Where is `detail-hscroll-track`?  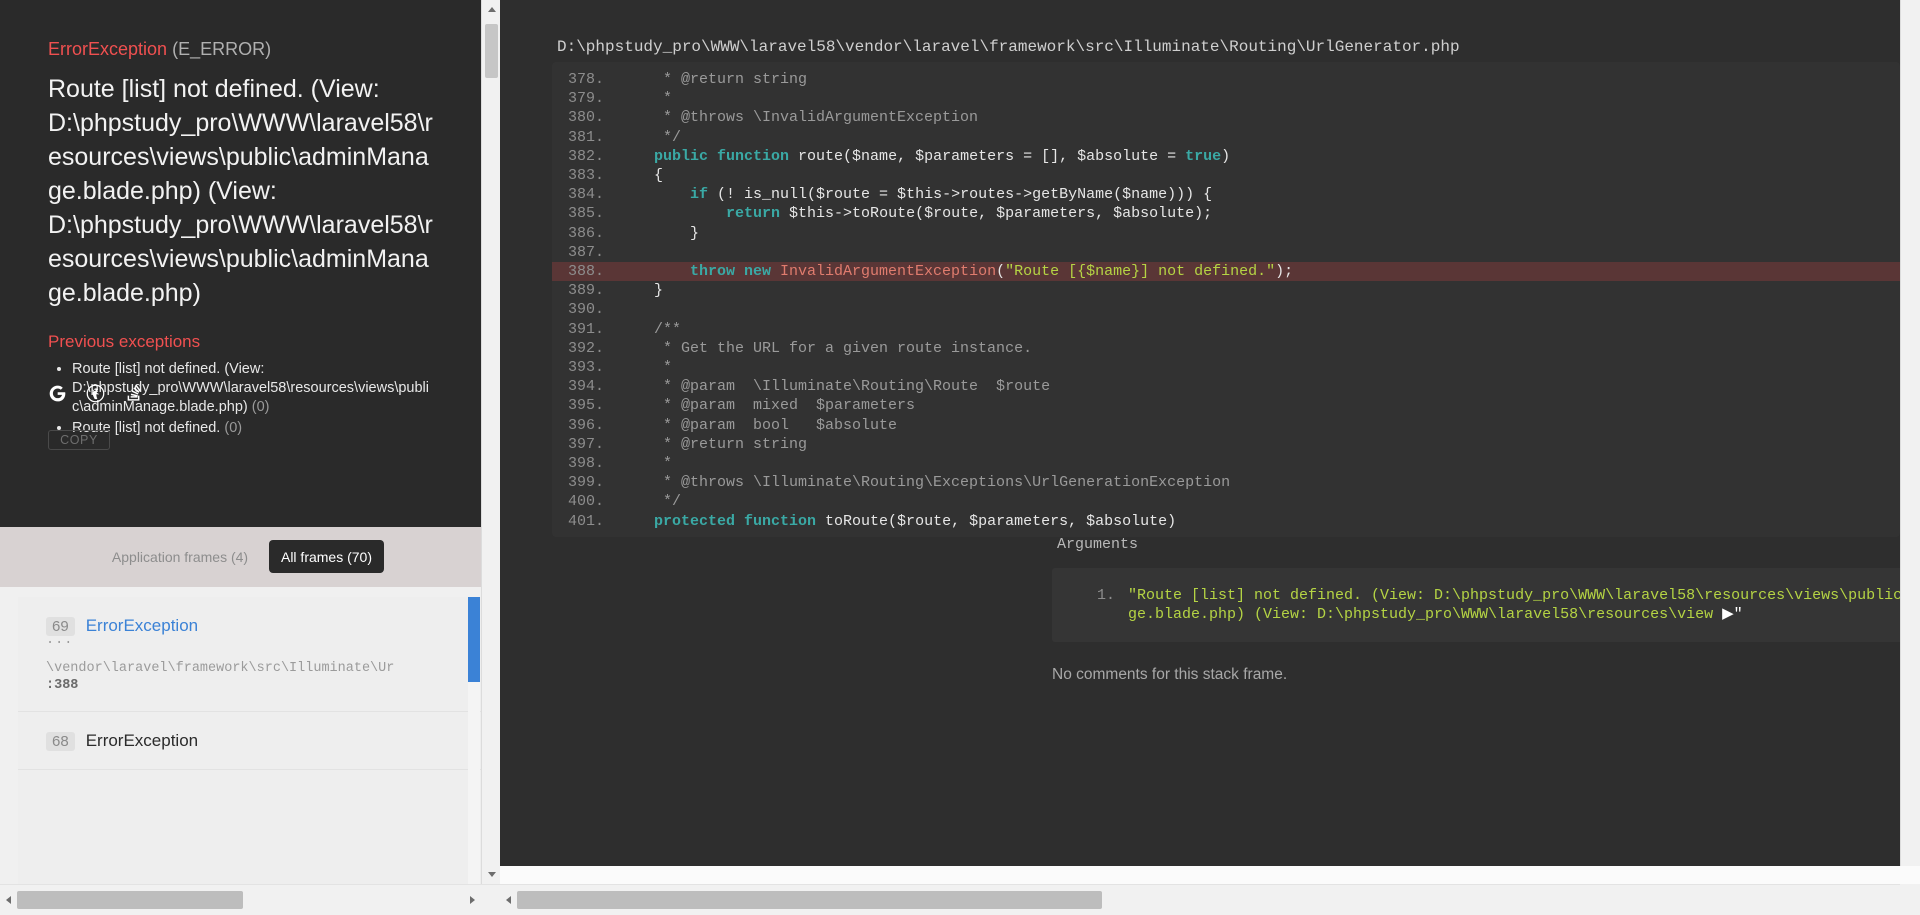 detail-hscroll-track is located at coordinates (1210, 900).